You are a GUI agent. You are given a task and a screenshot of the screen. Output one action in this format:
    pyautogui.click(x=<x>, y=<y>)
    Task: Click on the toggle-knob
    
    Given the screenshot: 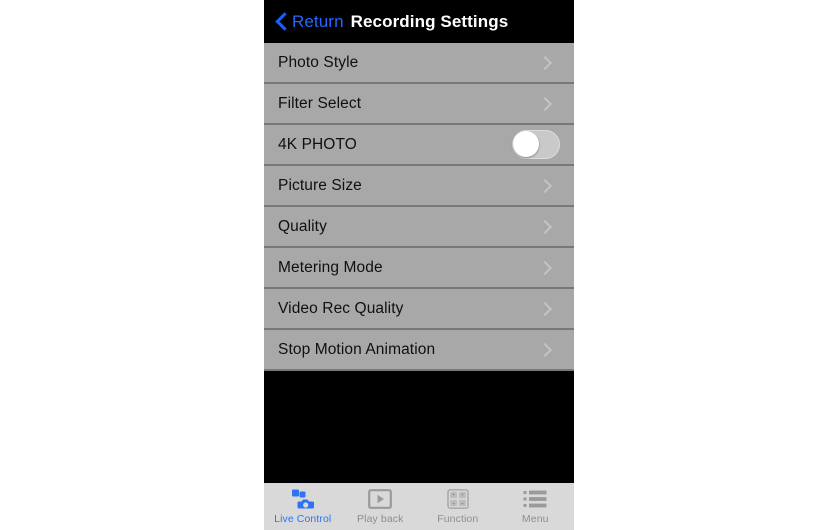 What is the action you would take?
    pyautogui.click(x=526, y=144)
    